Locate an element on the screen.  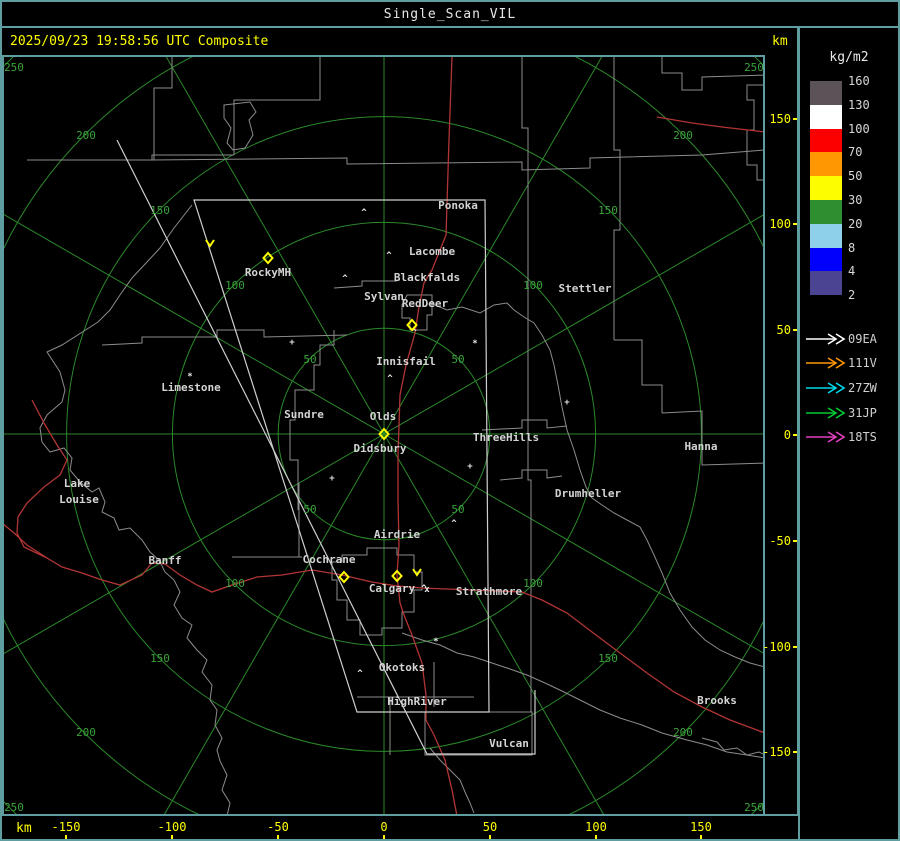
colorbar-value-label: 8 is located at coordinates (852, 247).